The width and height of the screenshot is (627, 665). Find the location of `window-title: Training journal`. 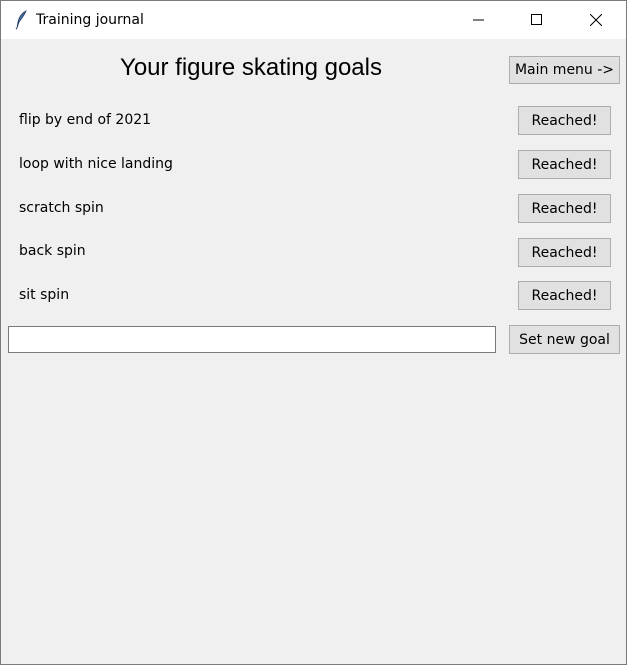

window-title: Training journal is located at coordinates (90, 20).